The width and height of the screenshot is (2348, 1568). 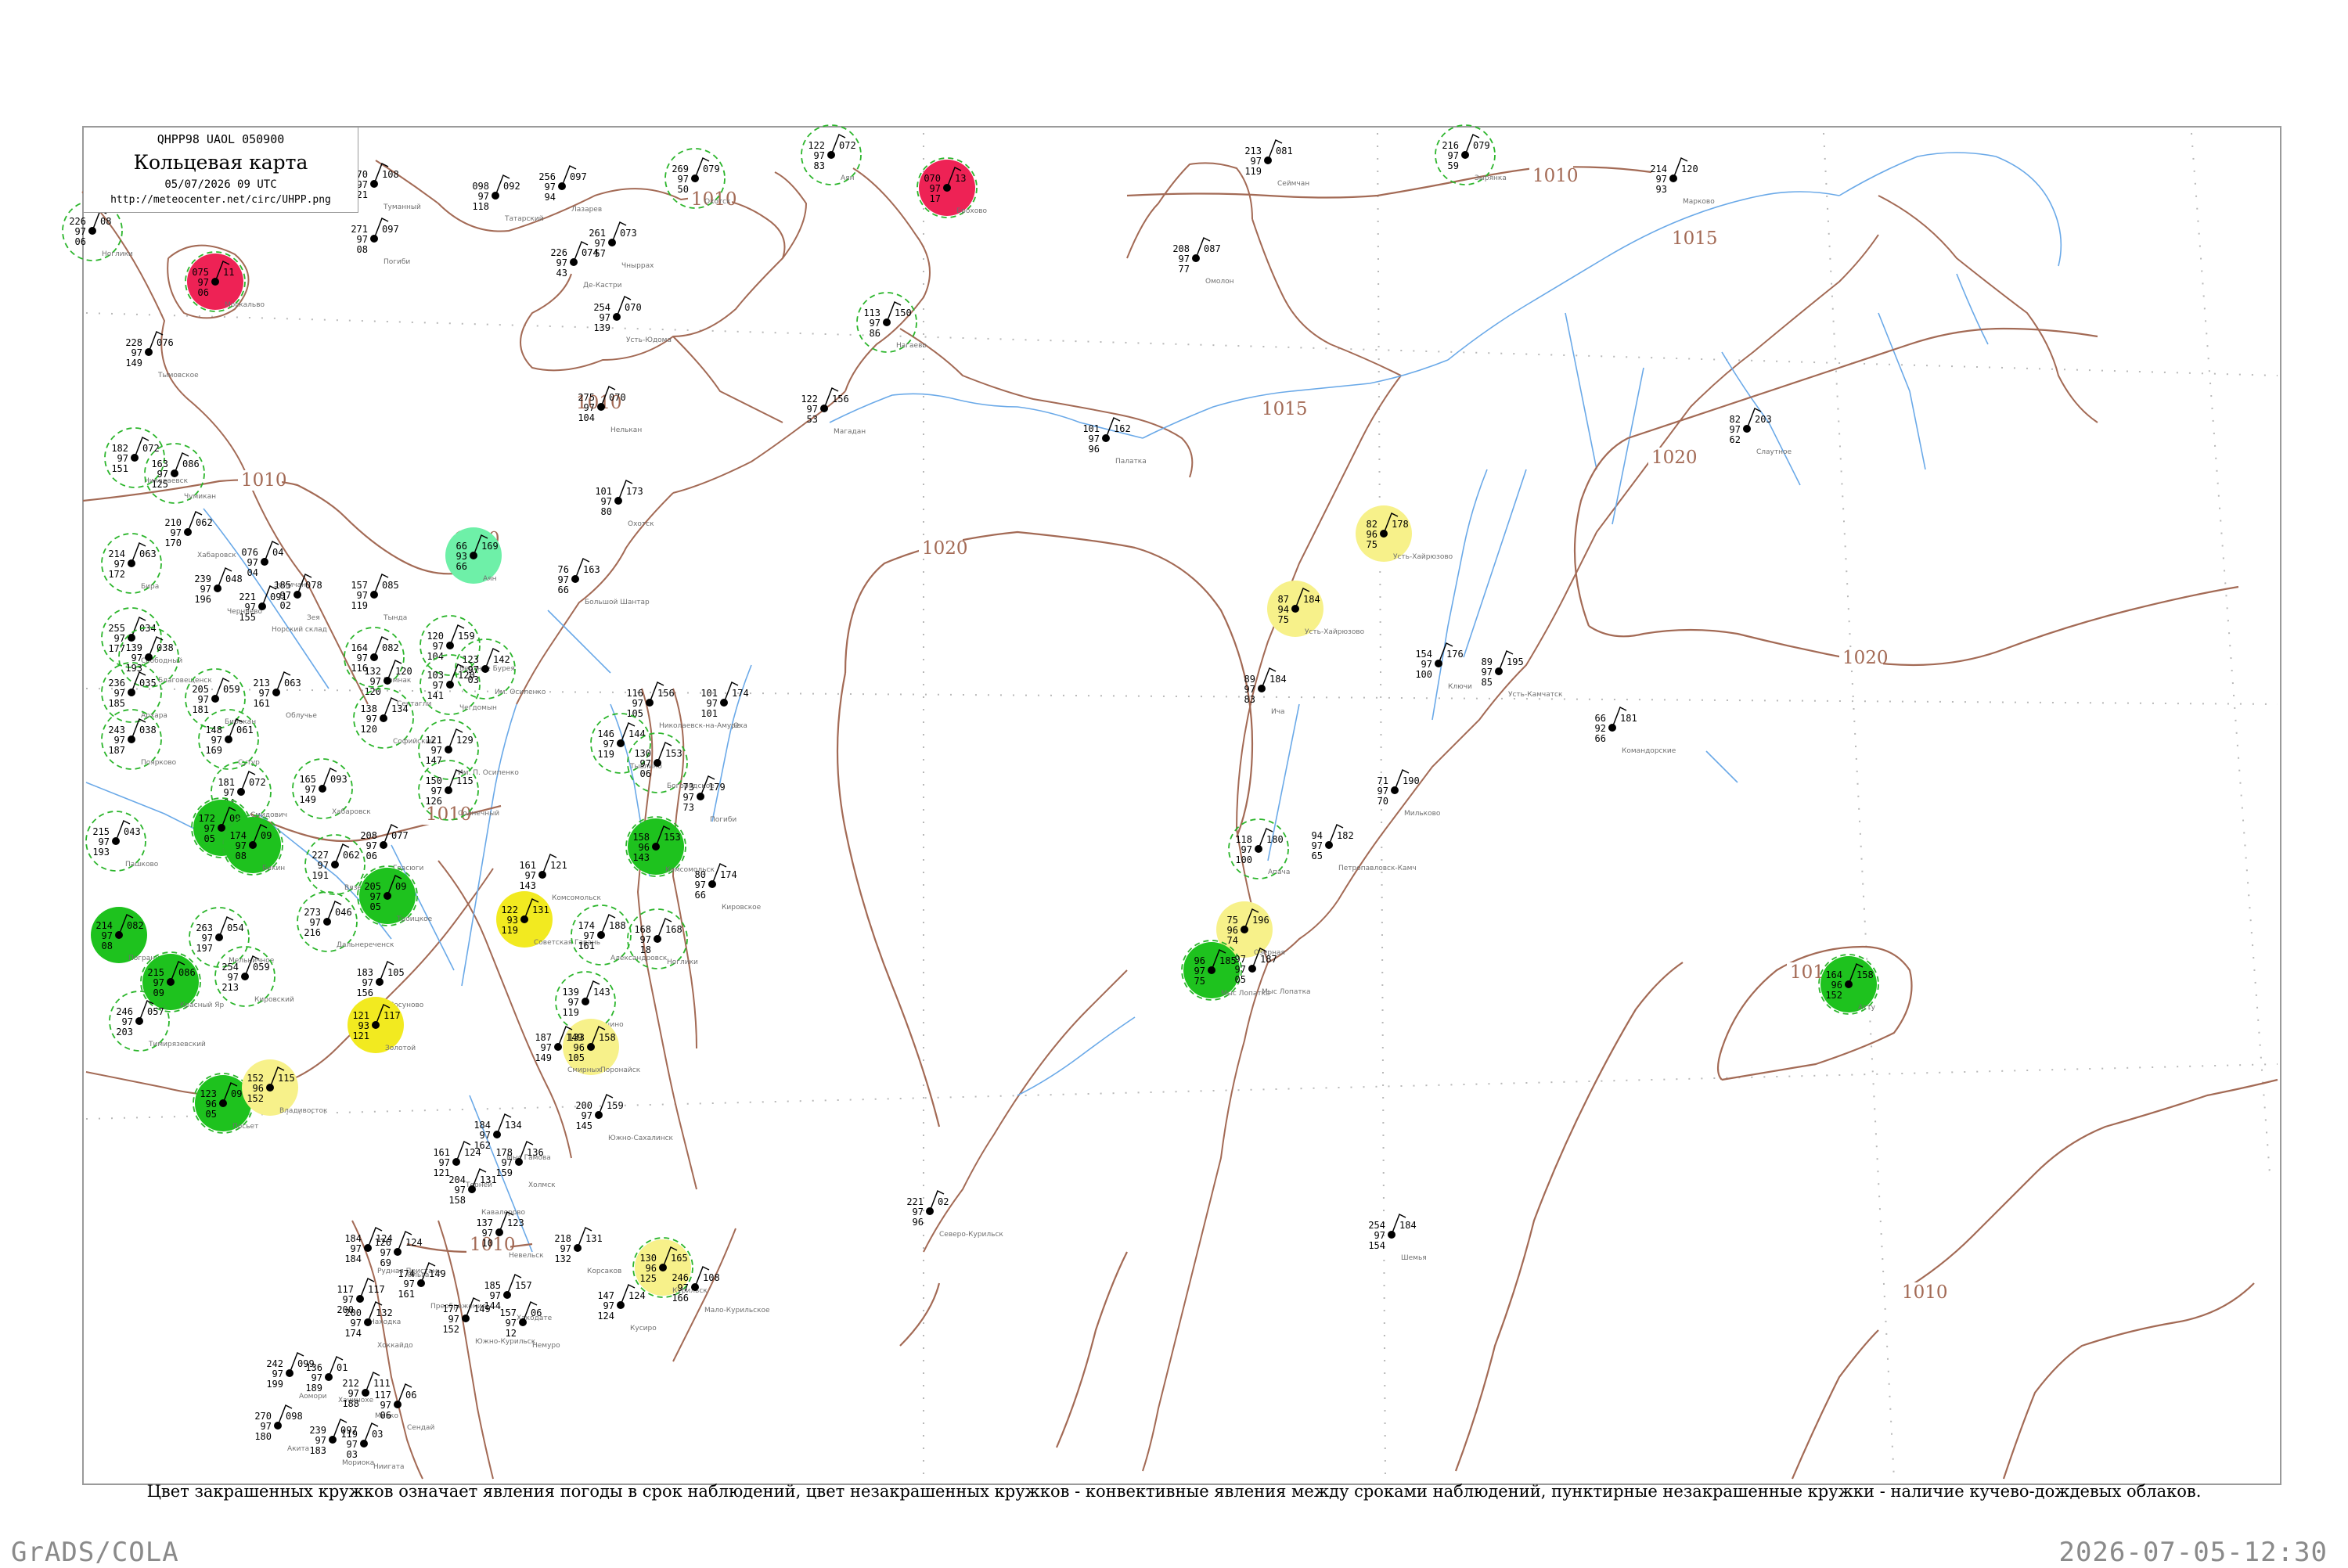 I want to click on temperature: 254, so click(x=601, y=308).